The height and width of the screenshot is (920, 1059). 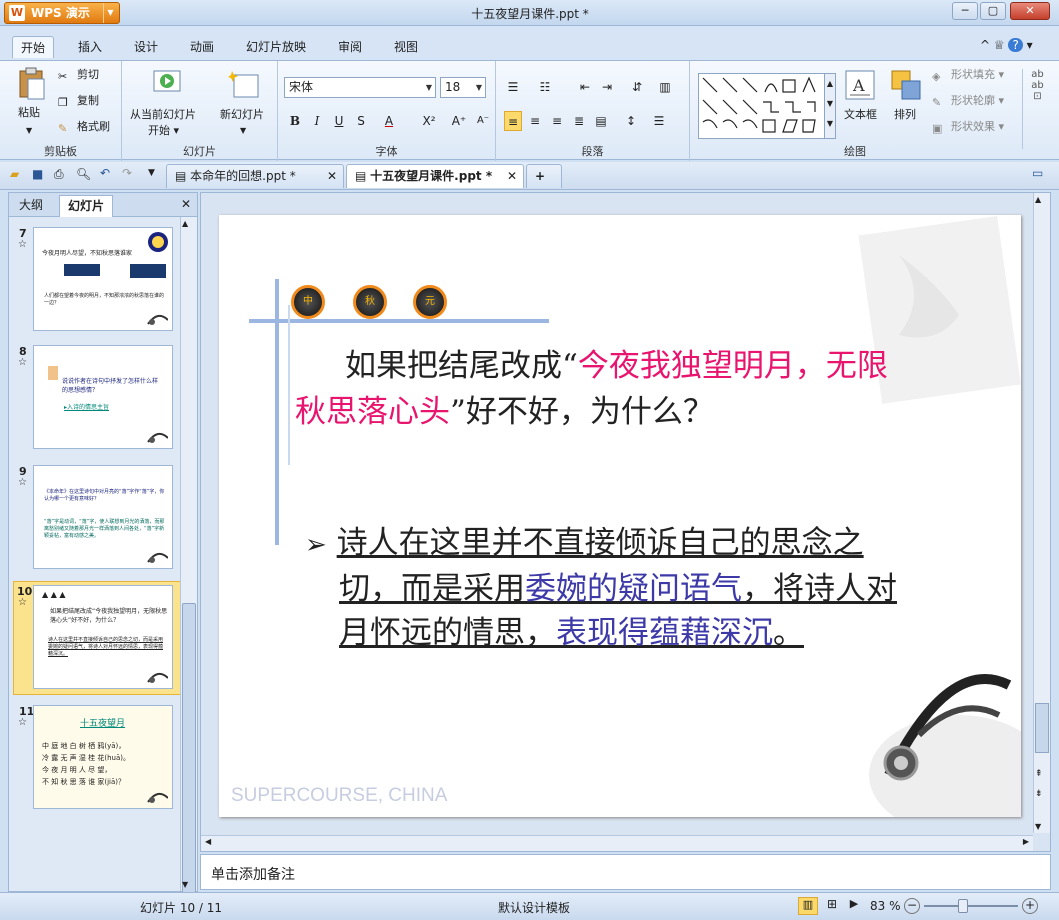 What do you see at coordinates (317, 121) in the screenshot?
I see `italic-button: I` at bounding box center [317, 121].